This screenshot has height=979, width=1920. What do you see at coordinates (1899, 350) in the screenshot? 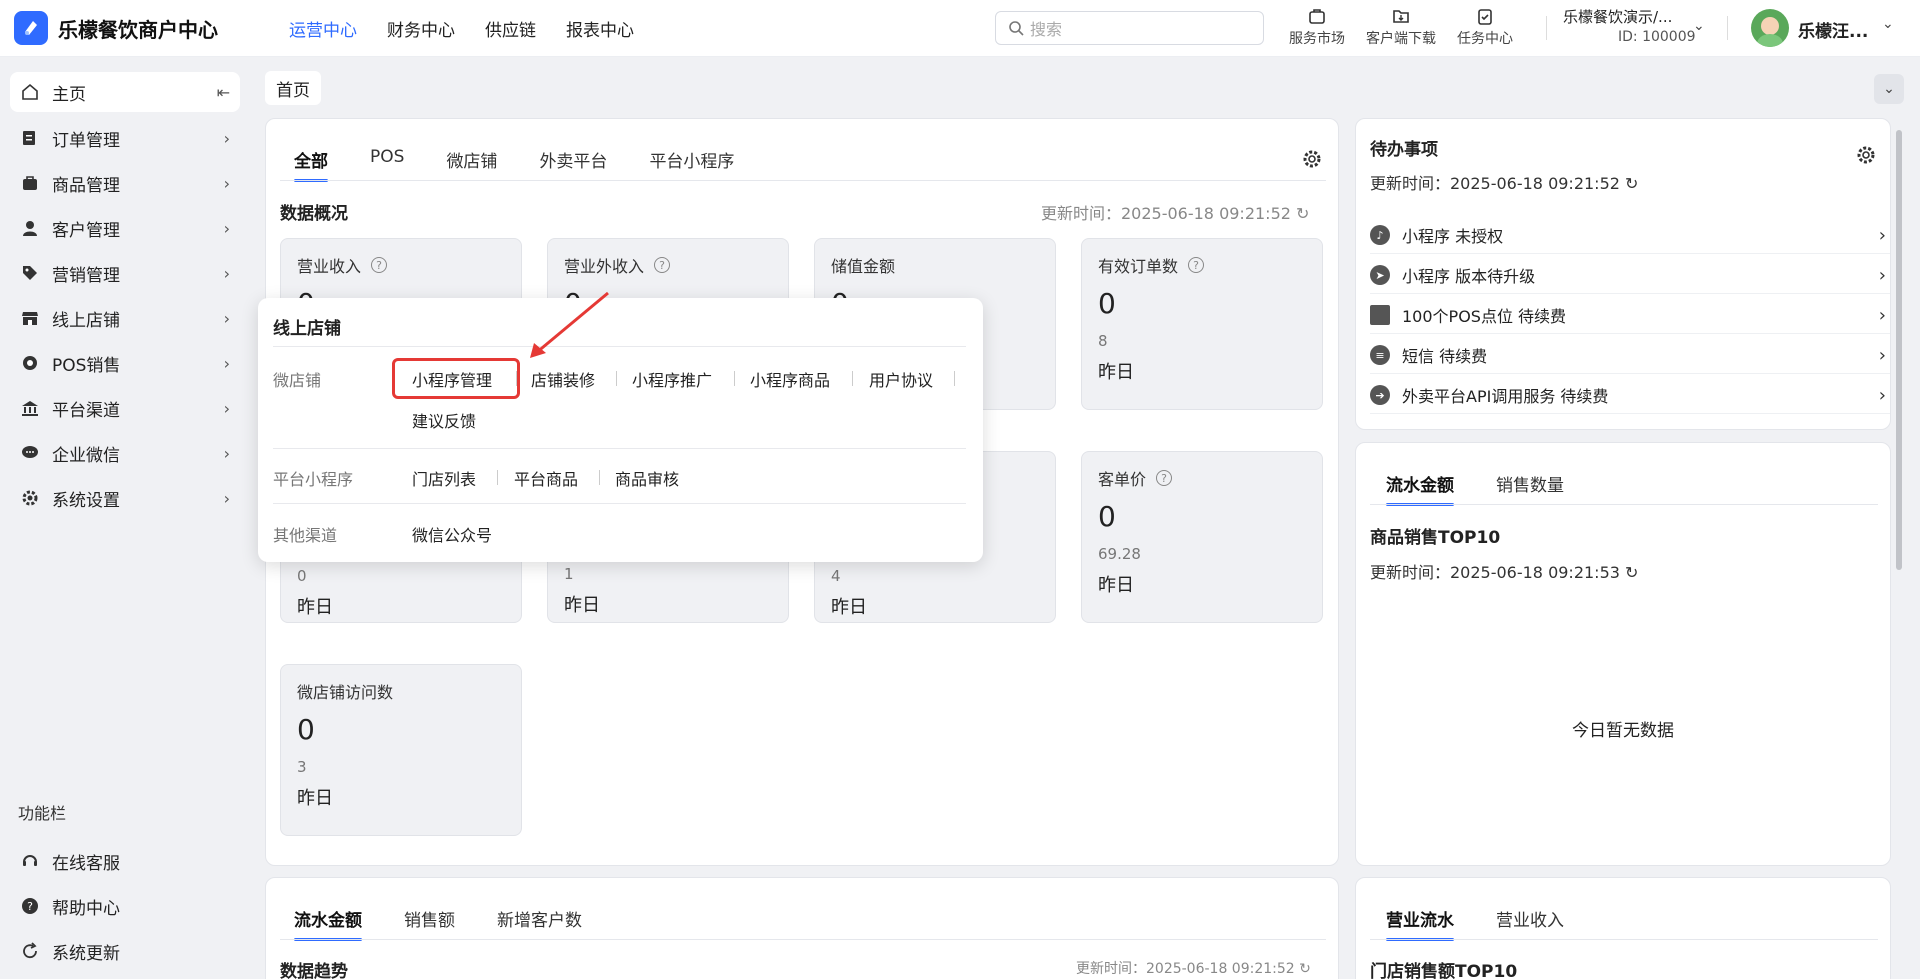
I see `page-scrollbar` at bounding box center [1899, 350].